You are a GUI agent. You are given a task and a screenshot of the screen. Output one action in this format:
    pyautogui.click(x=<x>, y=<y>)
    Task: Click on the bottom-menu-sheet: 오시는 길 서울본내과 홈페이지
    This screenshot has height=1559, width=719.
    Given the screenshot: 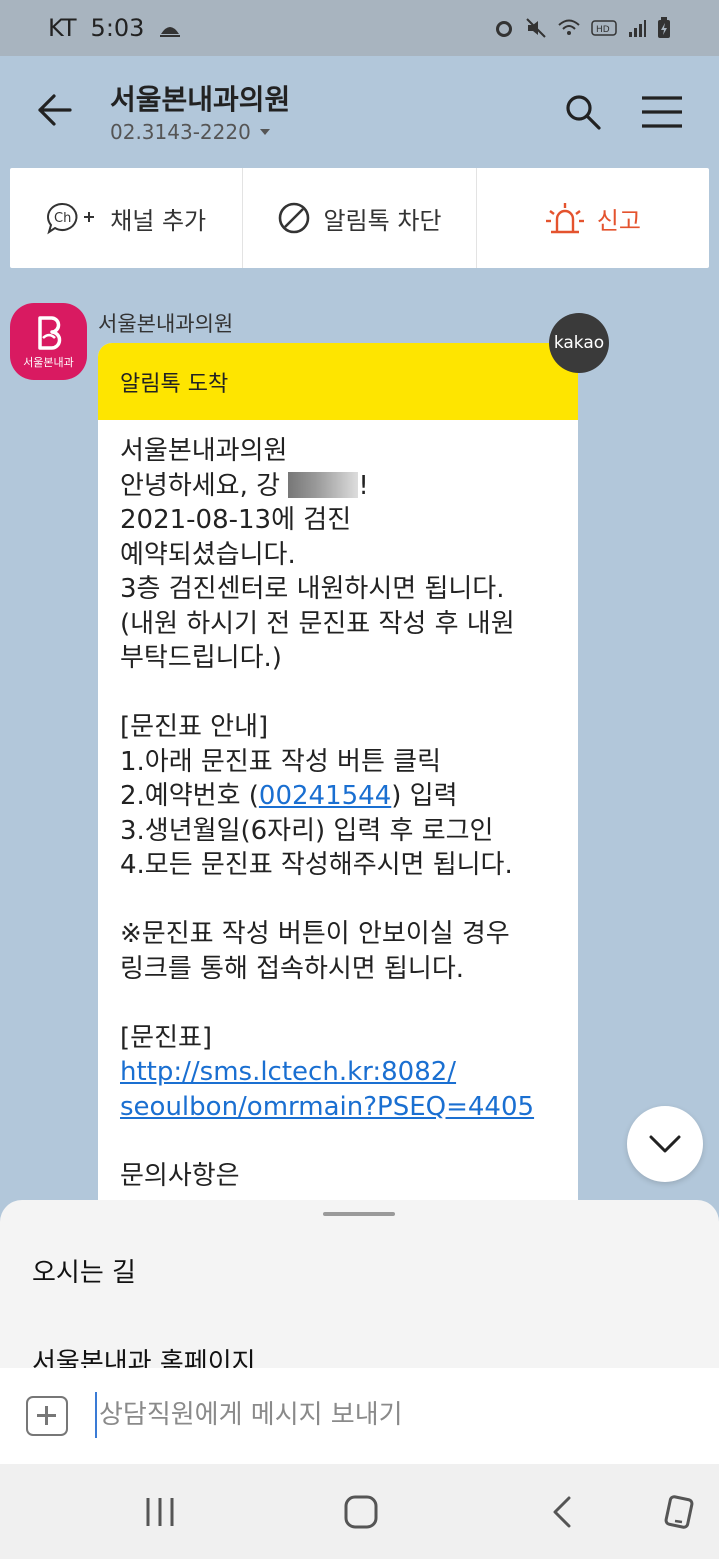 What is the action you would take?
    pyautogui.click(x=359, y=1284)
    